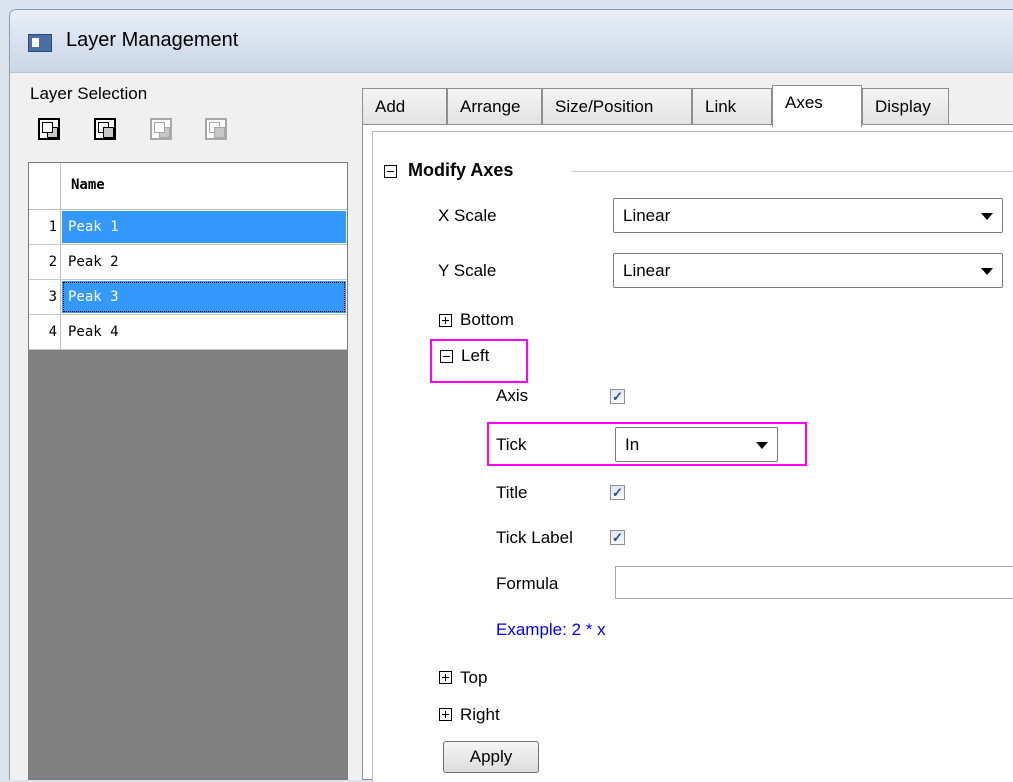 Image resolution: width=1013 pixels, height=782 pixels. I want to click on y-scale-value: Linear, so click(647, 270).